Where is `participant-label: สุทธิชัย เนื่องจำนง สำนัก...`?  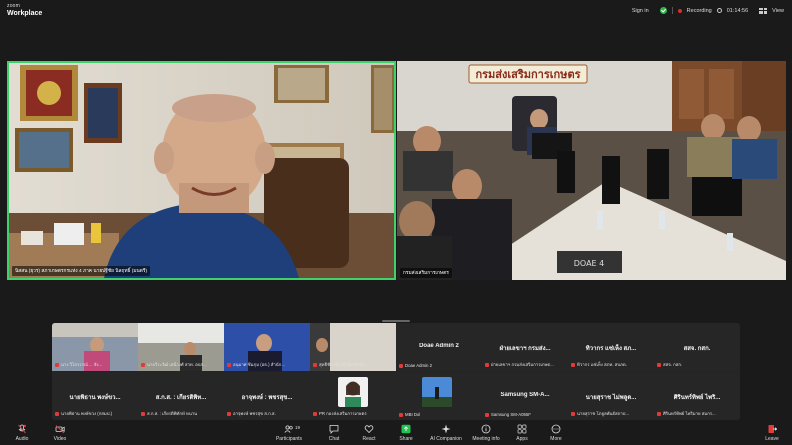 participant-label: สุทธิชัย เนื่องจำนง สำนัก... is located at coordinates (344, 364).